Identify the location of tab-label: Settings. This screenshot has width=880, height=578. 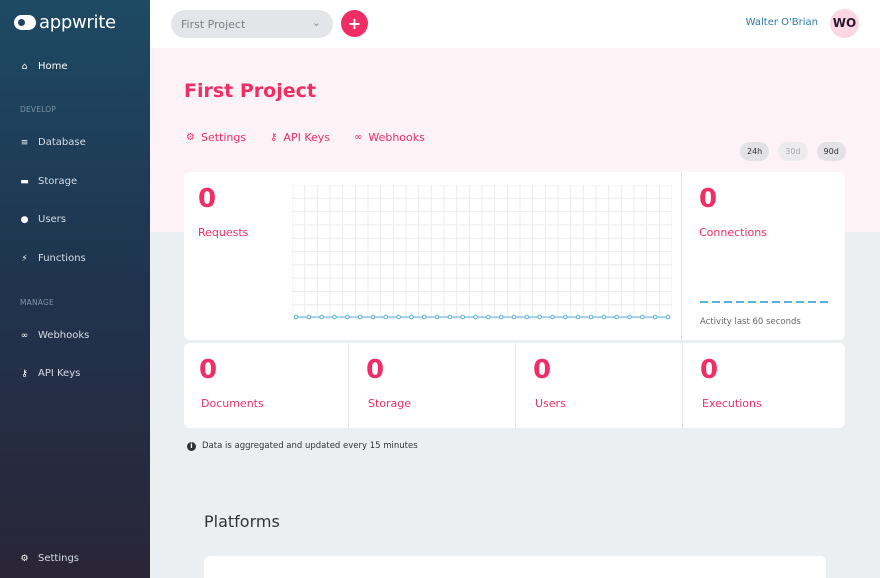
(223, 137).